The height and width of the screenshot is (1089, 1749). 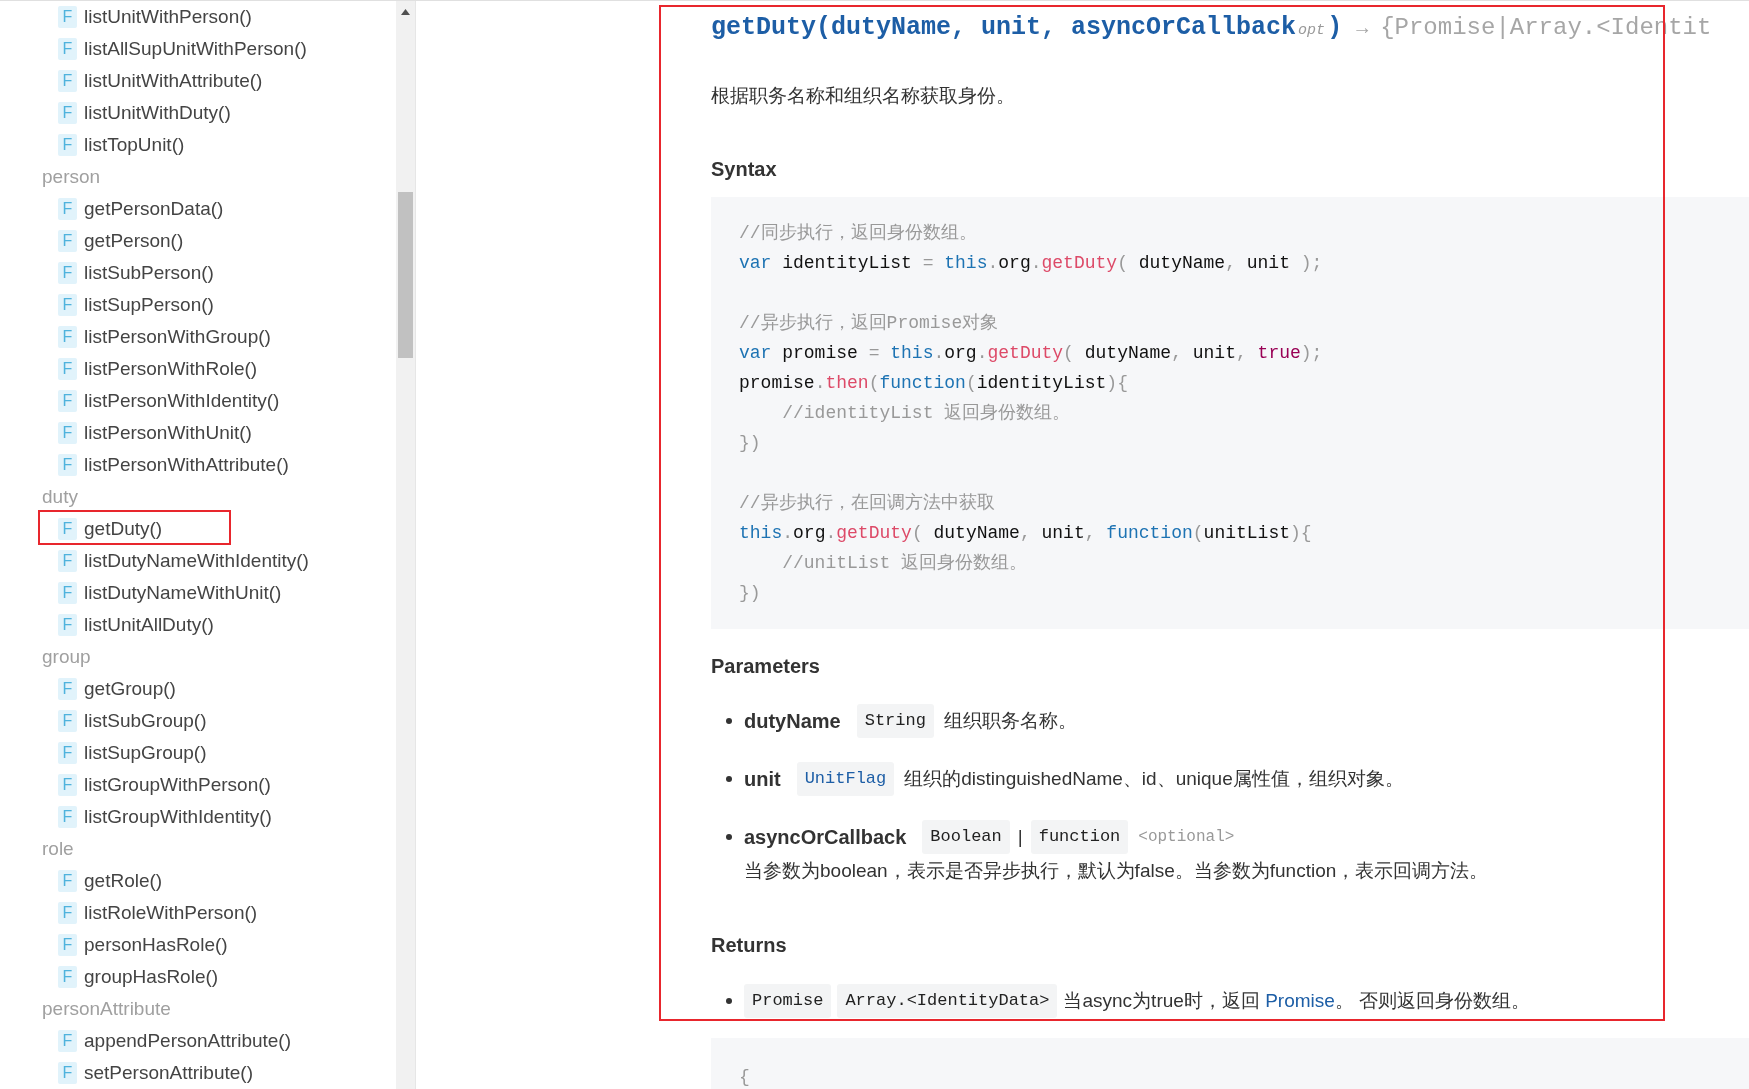 What do you see at coordinates (145, 721) in the screenshot?
I see `sidebar-link: listSubGroup()` at bounding box center [145, 721].